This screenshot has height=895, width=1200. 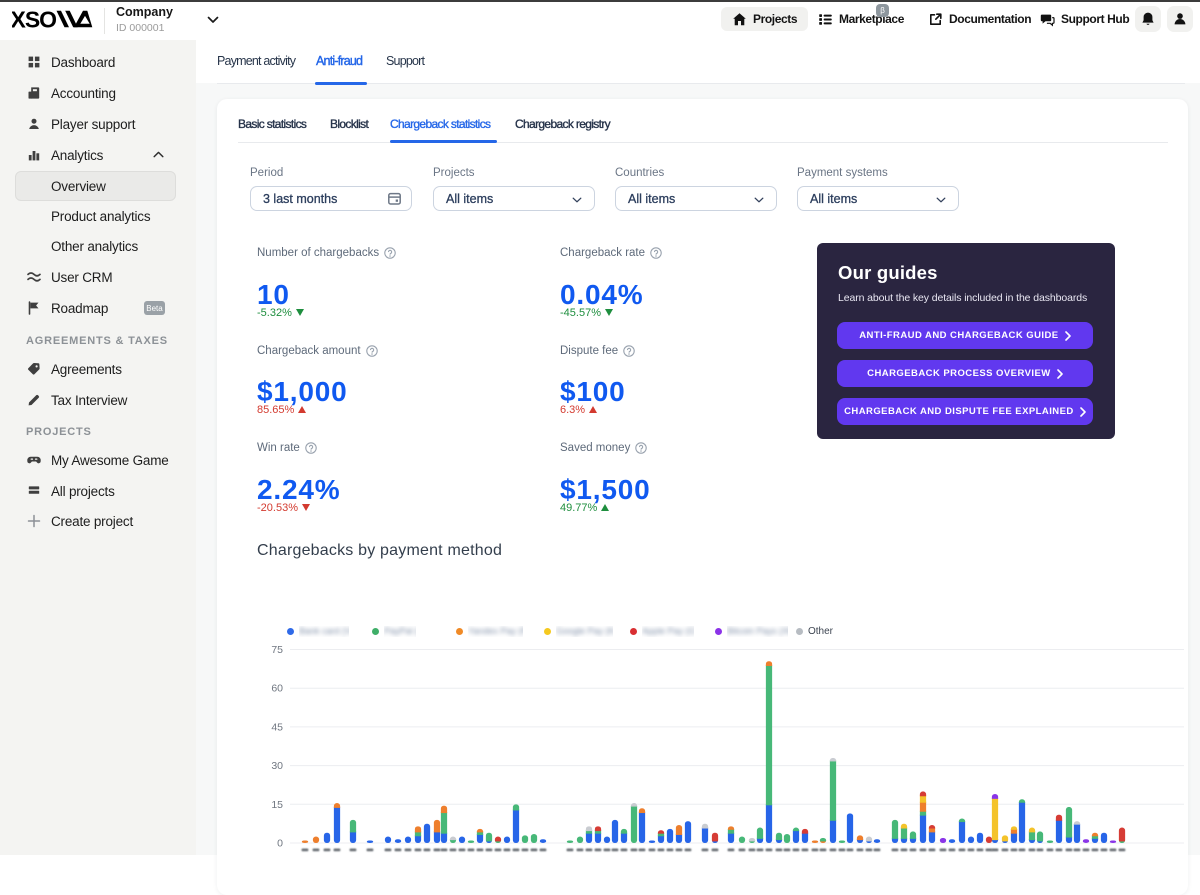 I want to click on svg-text: 30, so click(x=277, y=766).